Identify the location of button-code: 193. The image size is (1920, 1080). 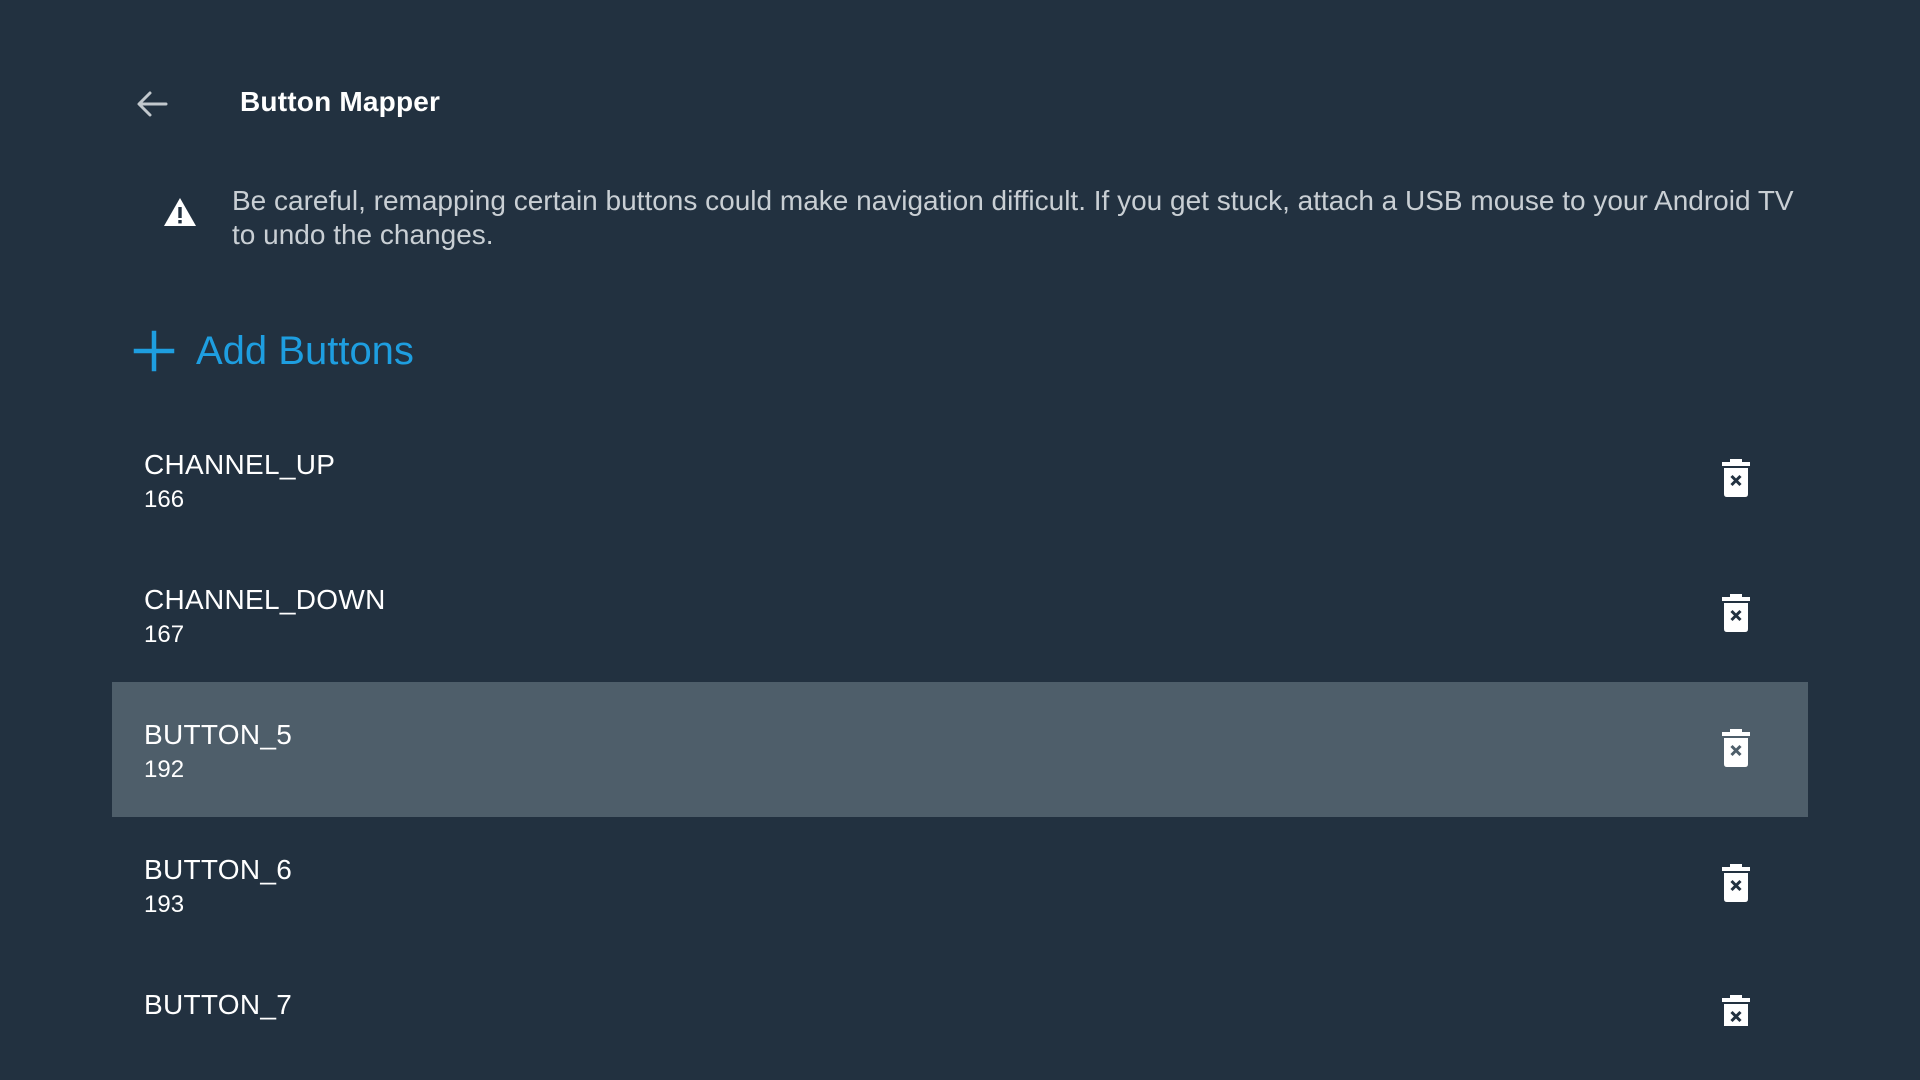
(164, 904).